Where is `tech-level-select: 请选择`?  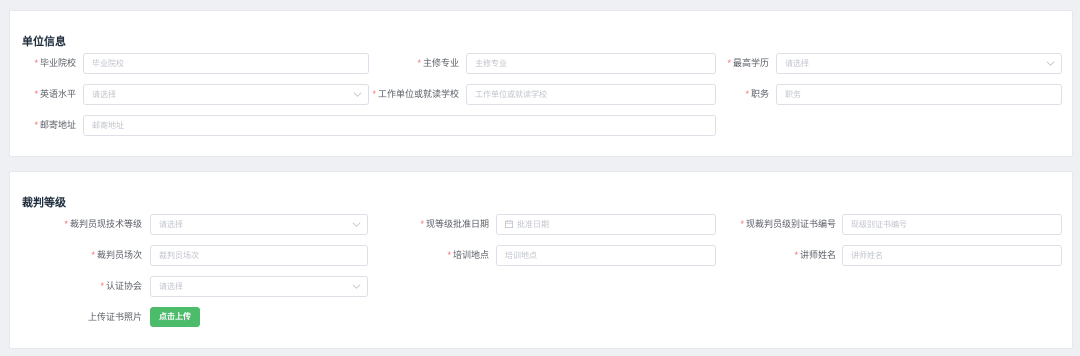 tech-level-select: 请选择 is located at coordinates (259, 224).